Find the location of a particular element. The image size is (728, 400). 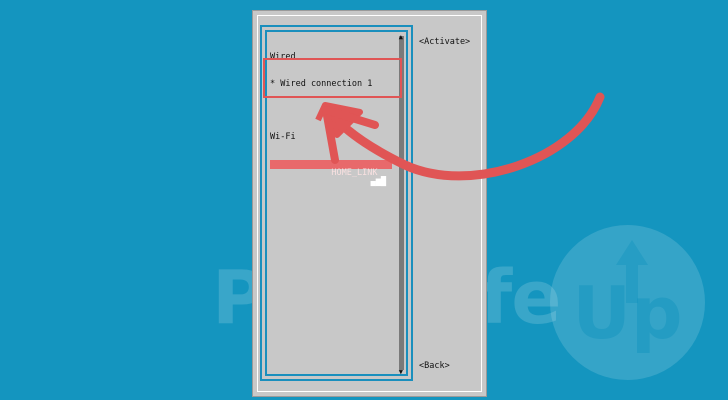

annotation-arrow is located at coordinates (460, 136).